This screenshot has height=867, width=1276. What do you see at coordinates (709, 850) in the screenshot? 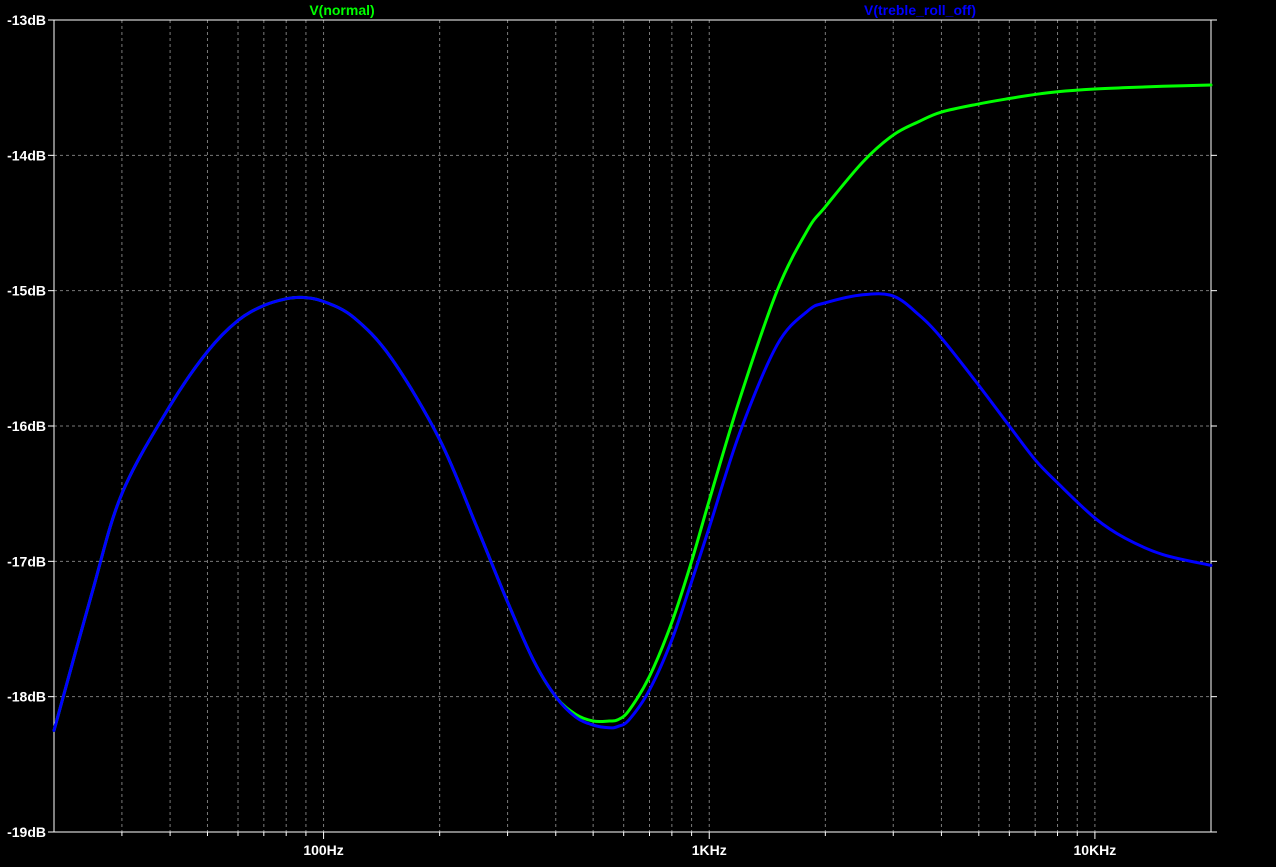
I see `x-tick-label: 1KHz` at bounding box center [709, 850].